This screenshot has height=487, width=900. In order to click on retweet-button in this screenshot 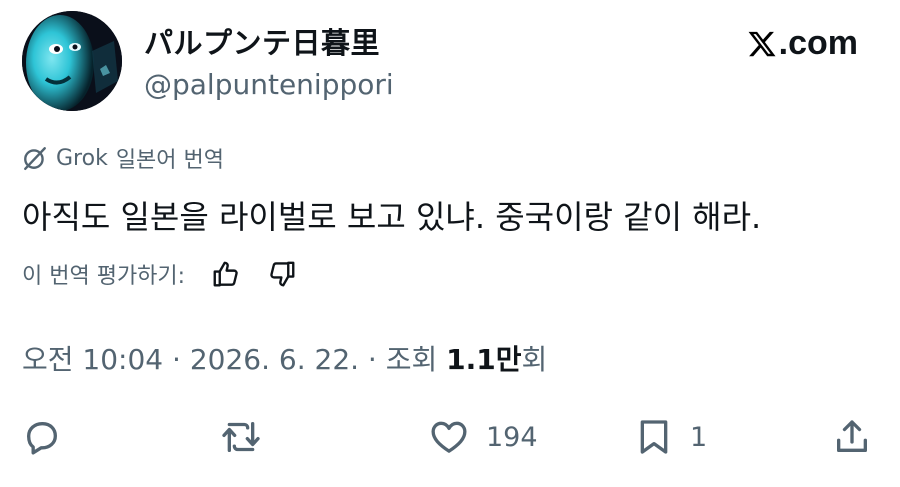, I will do `click(249, 437)`.